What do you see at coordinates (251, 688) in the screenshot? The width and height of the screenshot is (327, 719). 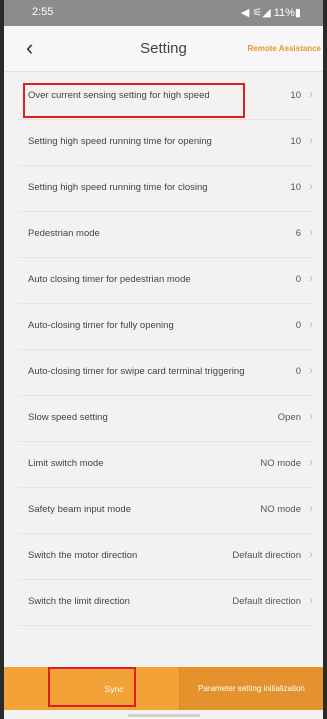 I see `parameter-init-button: Parameter setting initialization` at bounding box center [251, 688].